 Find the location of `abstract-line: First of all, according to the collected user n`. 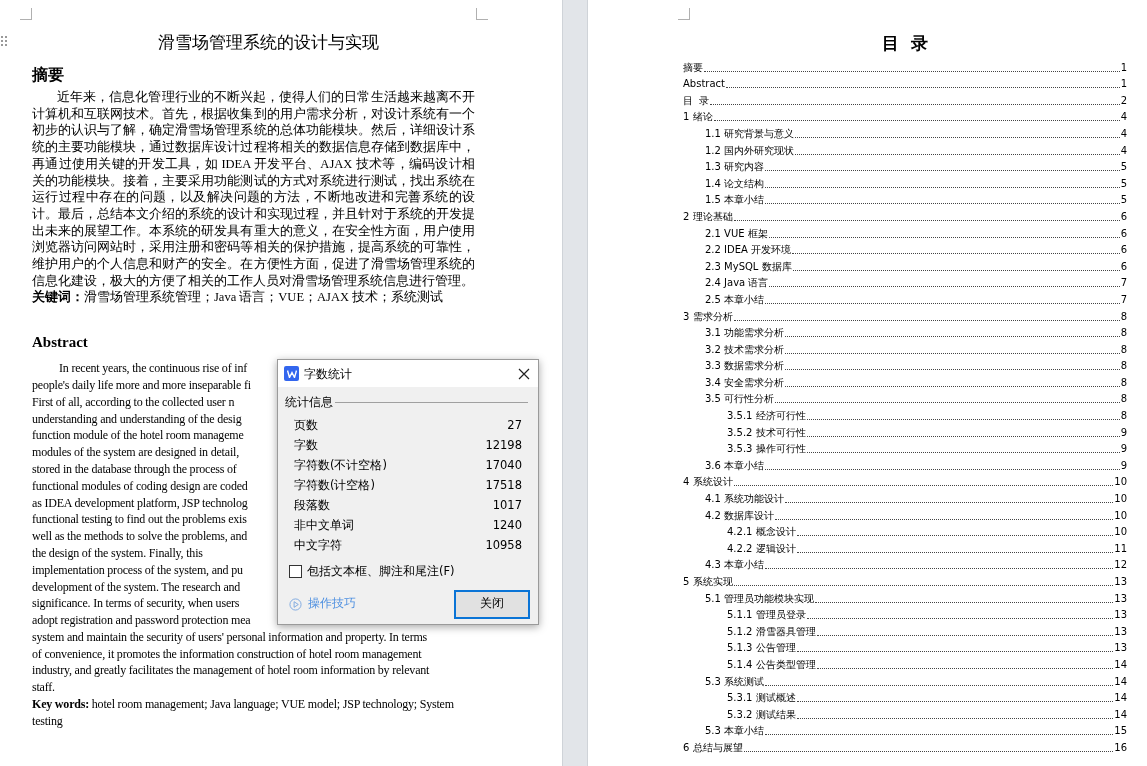

abstract-line: First of all, according to the collected user n is located at coordinates (133, 402).